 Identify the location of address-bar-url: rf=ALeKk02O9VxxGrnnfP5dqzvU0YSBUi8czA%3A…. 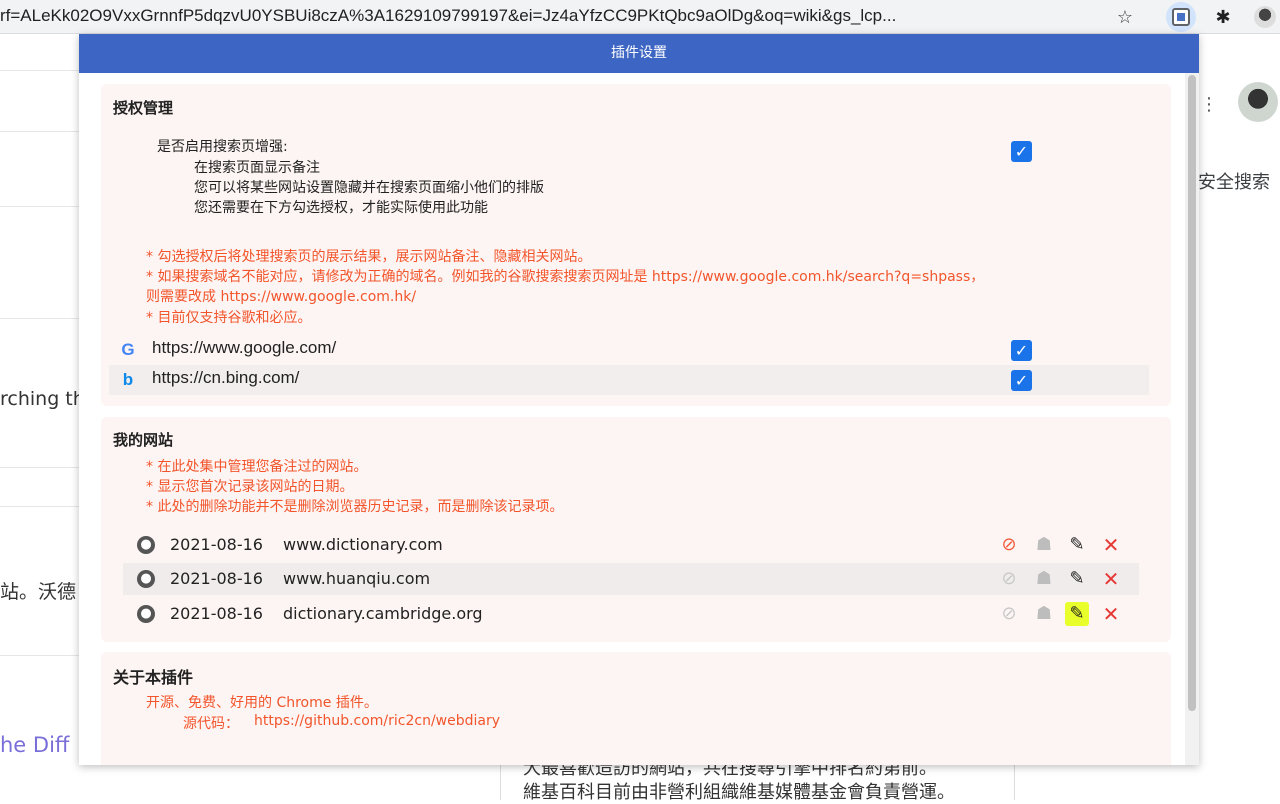
(549, 16).